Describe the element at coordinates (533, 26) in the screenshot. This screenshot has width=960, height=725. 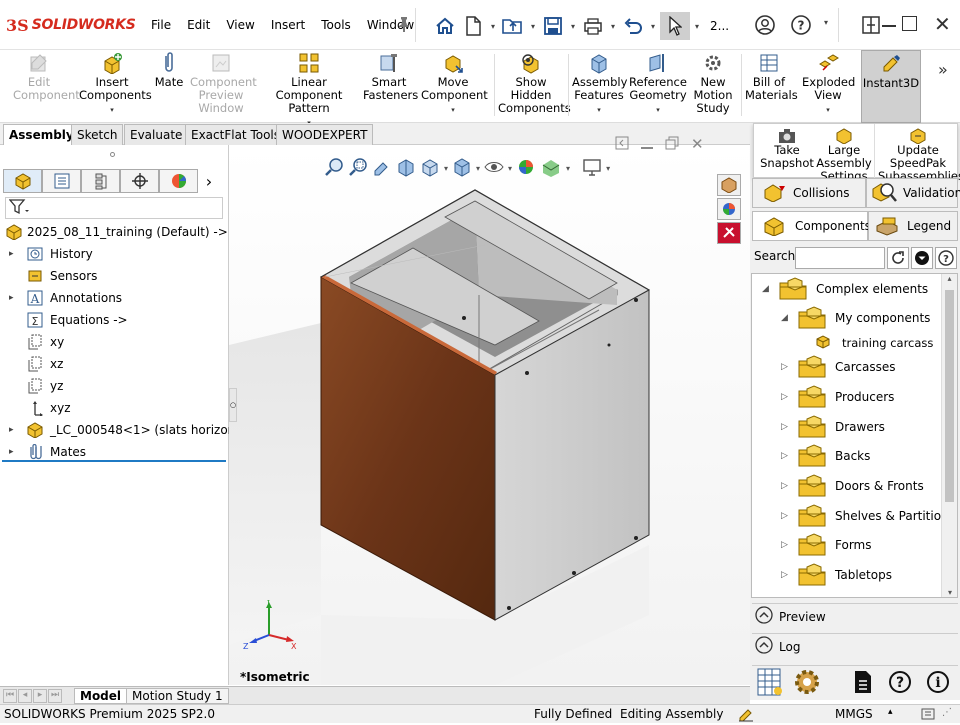
I see `open-dropdown-icon: ▾` at that location.